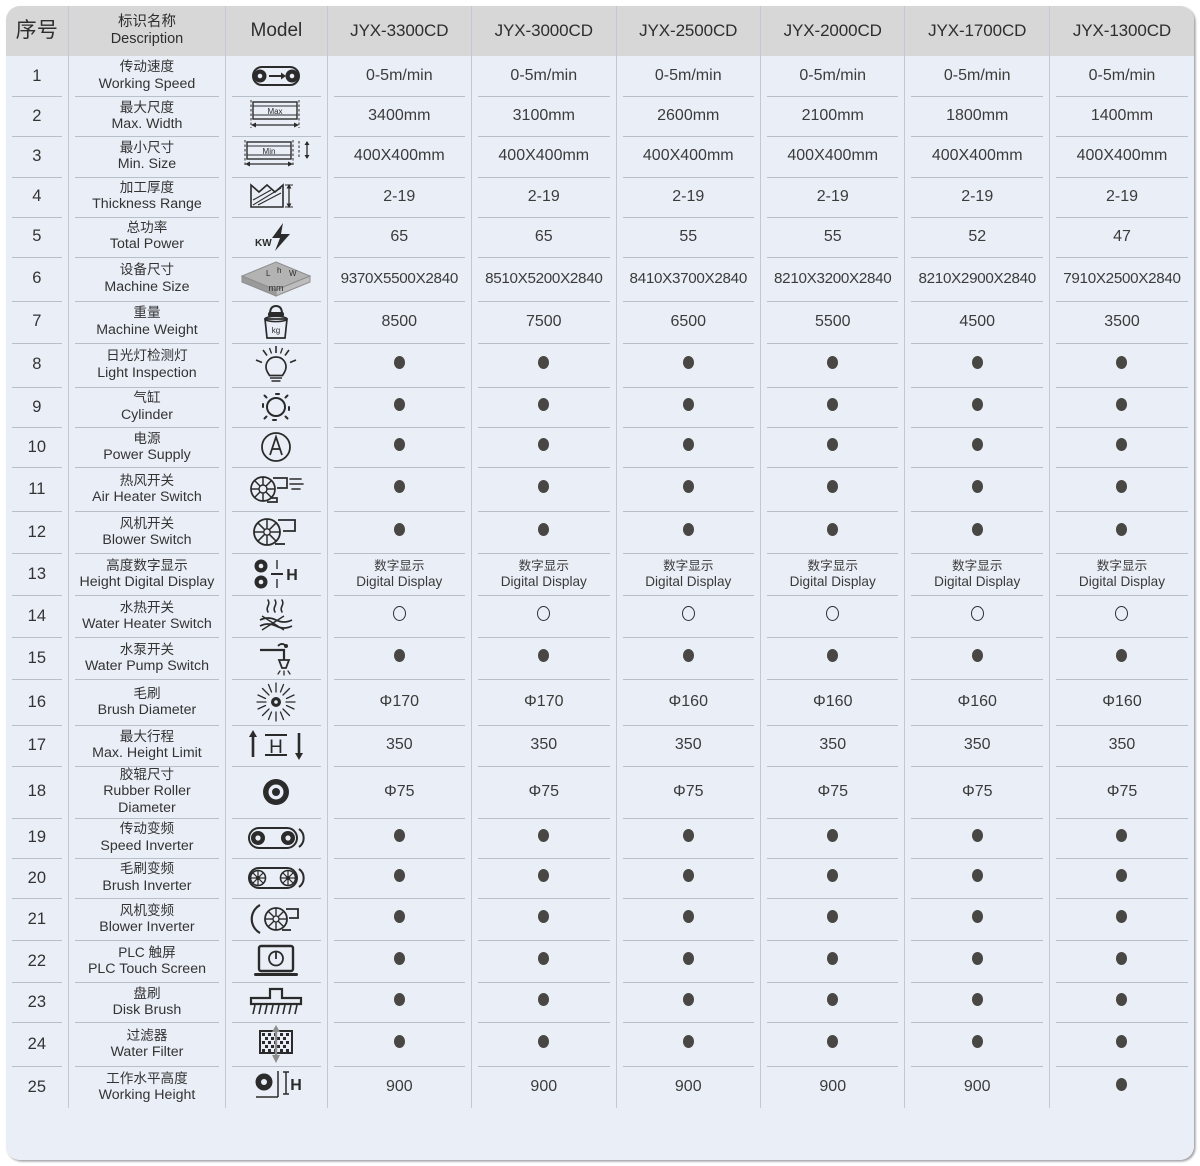 This screenshot has height=1166, width=1200. Describe the element at coordinates (147, 845) in the screenshot. I see `row-description-en: Speed Inverter` at that location.